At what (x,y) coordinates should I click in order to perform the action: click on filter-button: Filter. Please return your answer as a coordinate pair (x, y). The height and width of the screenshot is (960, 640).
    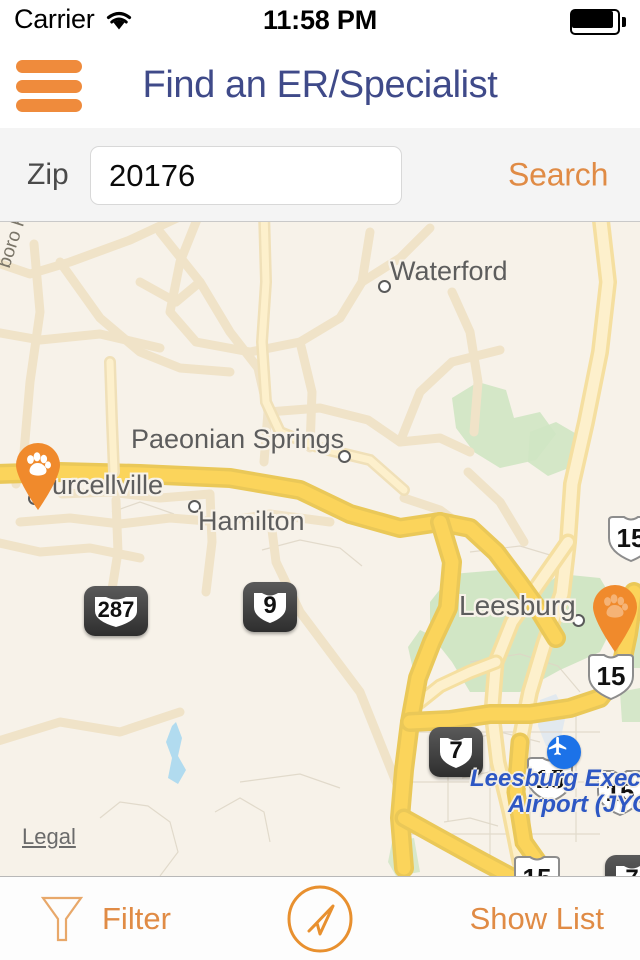
    Looking at the image, I should click on (105, 919).